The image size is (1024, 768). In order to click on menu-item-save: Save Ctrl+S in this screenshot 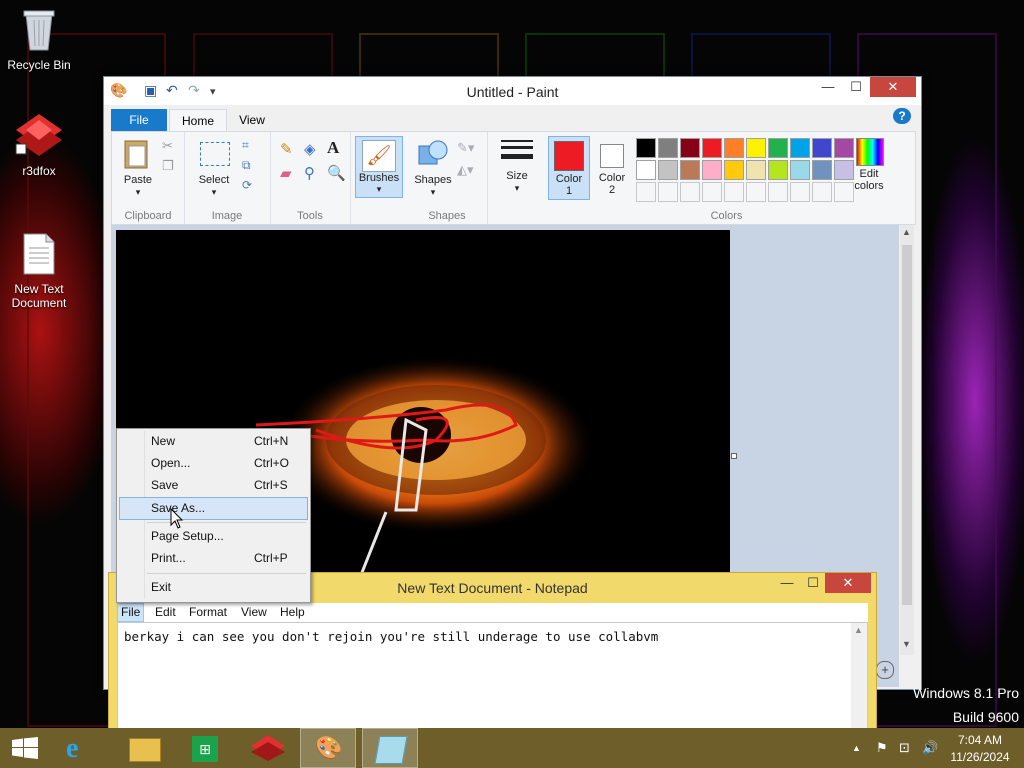, I will do `click(213, 485)`.